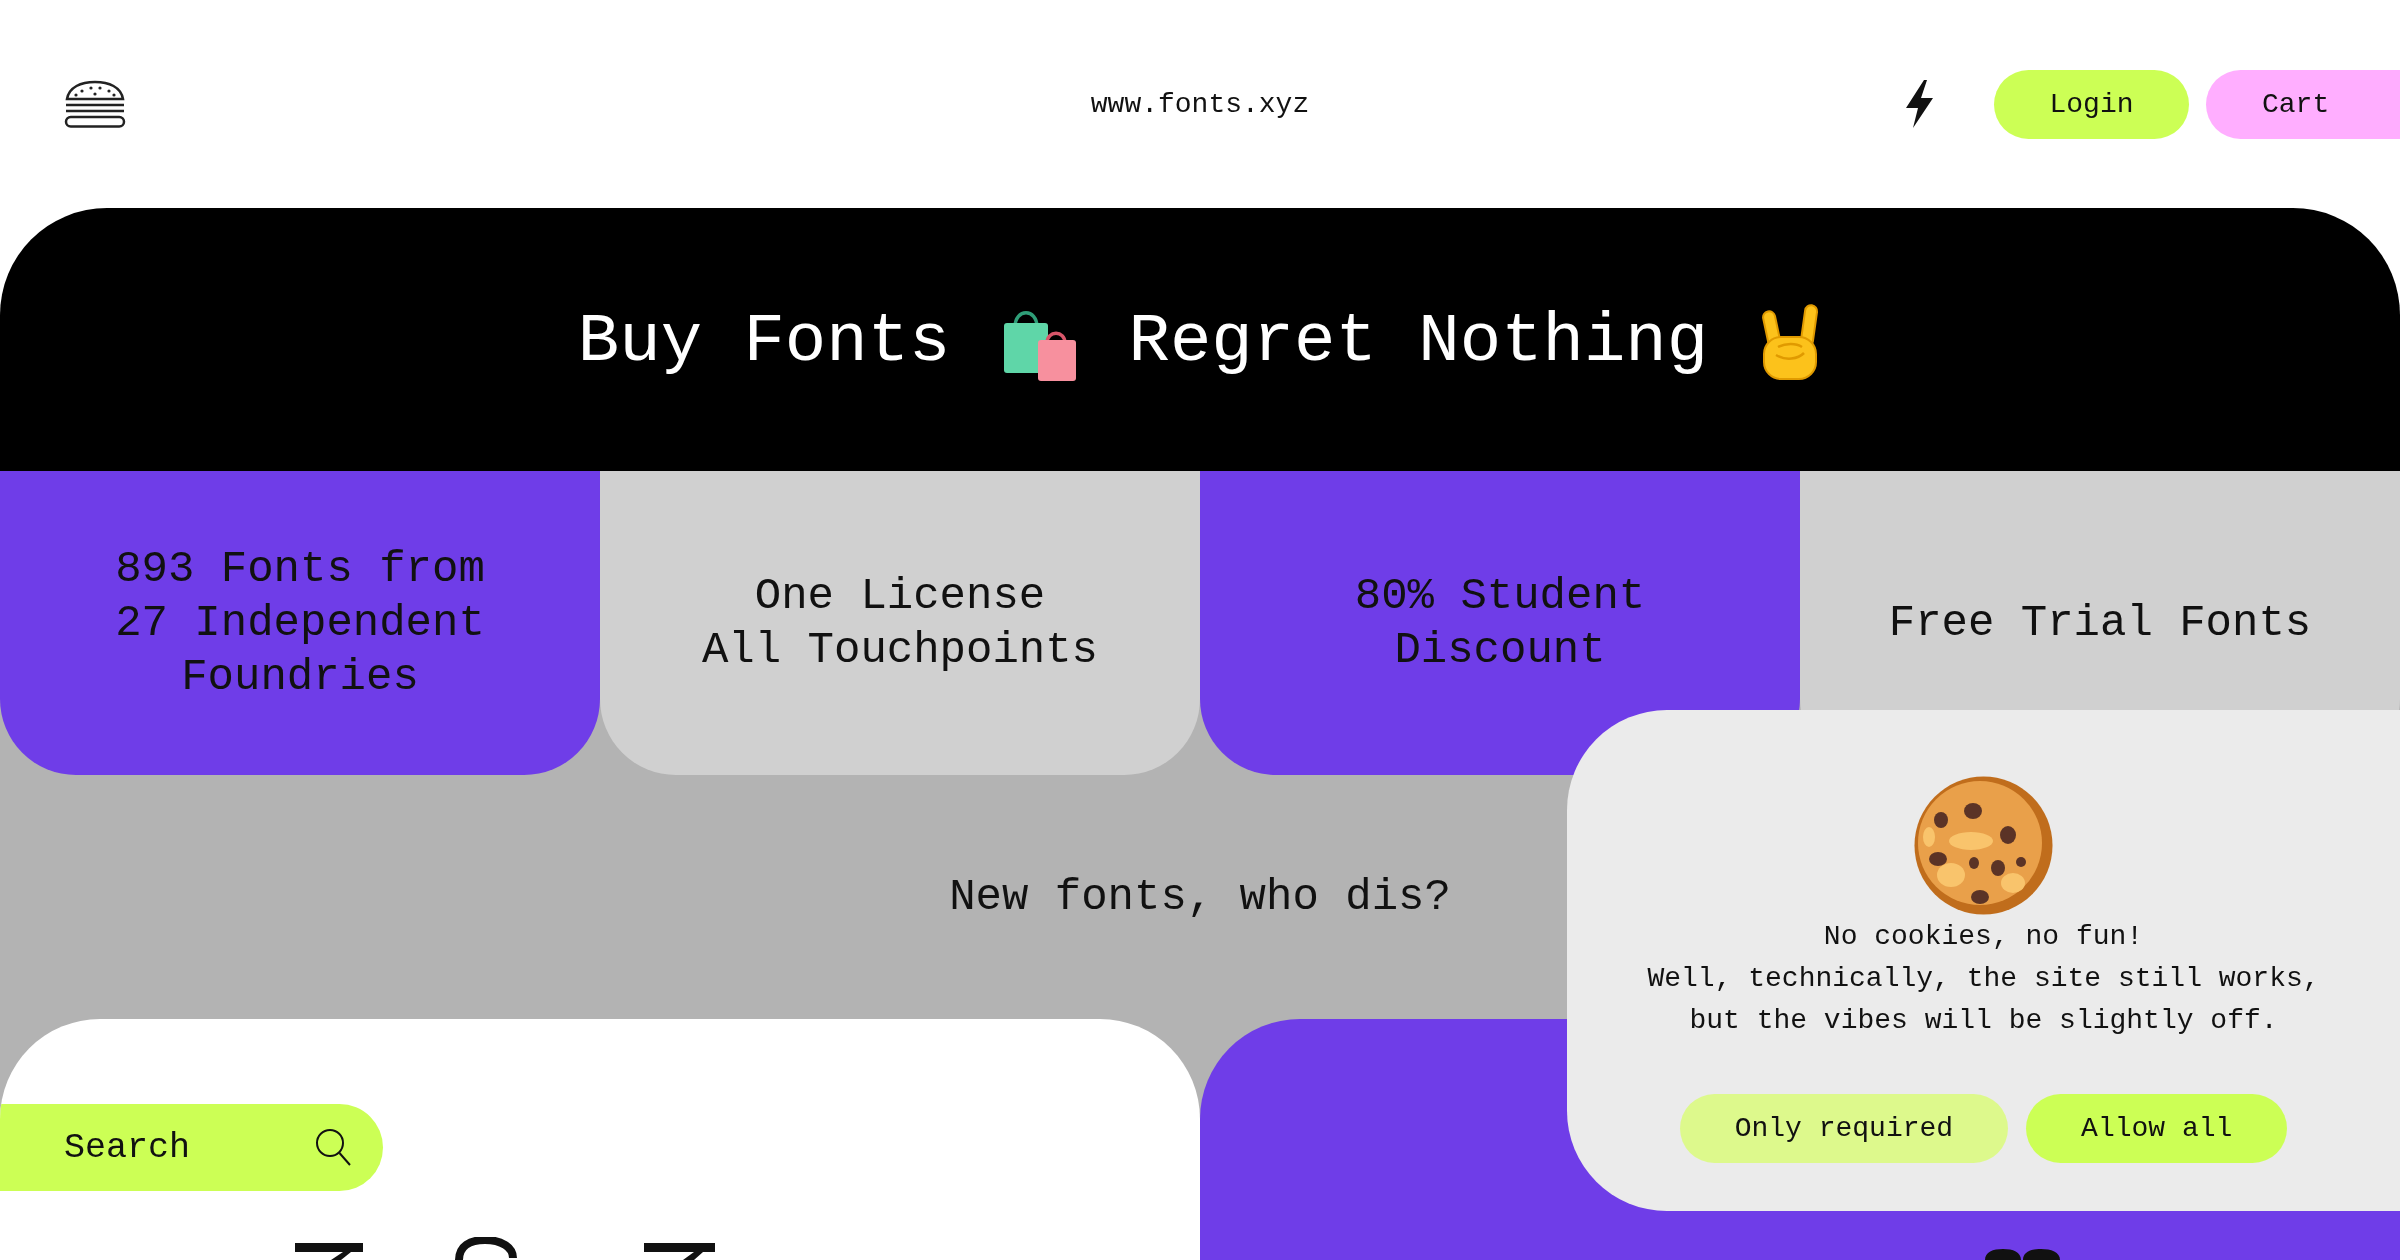 Image resolution: width=2400 pixels, height=1260 pixels. What do you see at coordinates (900, 623) in the screenshot?
I see `feature-text: One License All Touchpoints` at bounding box center [900, 623].